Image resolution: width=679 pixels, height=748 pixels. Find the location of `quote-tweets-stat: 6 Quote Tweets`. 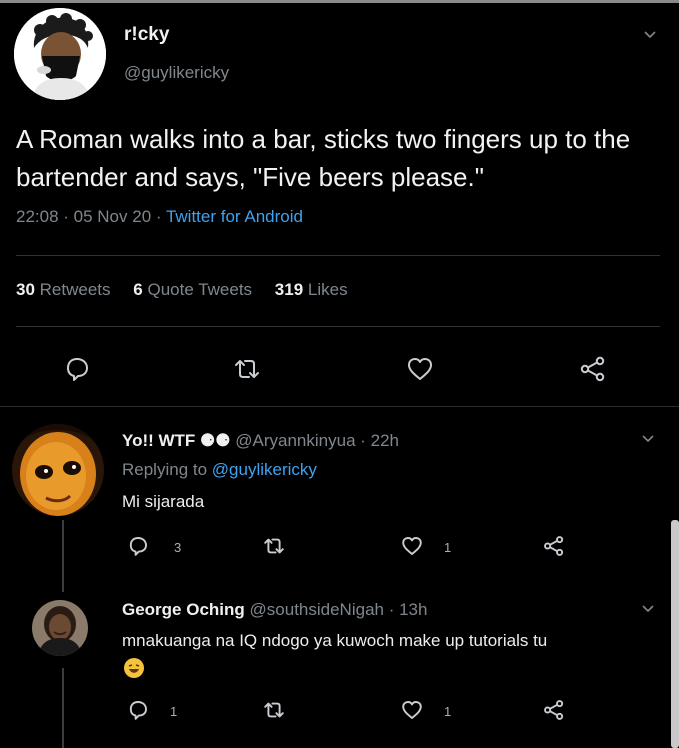

quote-tweets-stat: 6 Quote Tweets is located at coordinates (192, 289).